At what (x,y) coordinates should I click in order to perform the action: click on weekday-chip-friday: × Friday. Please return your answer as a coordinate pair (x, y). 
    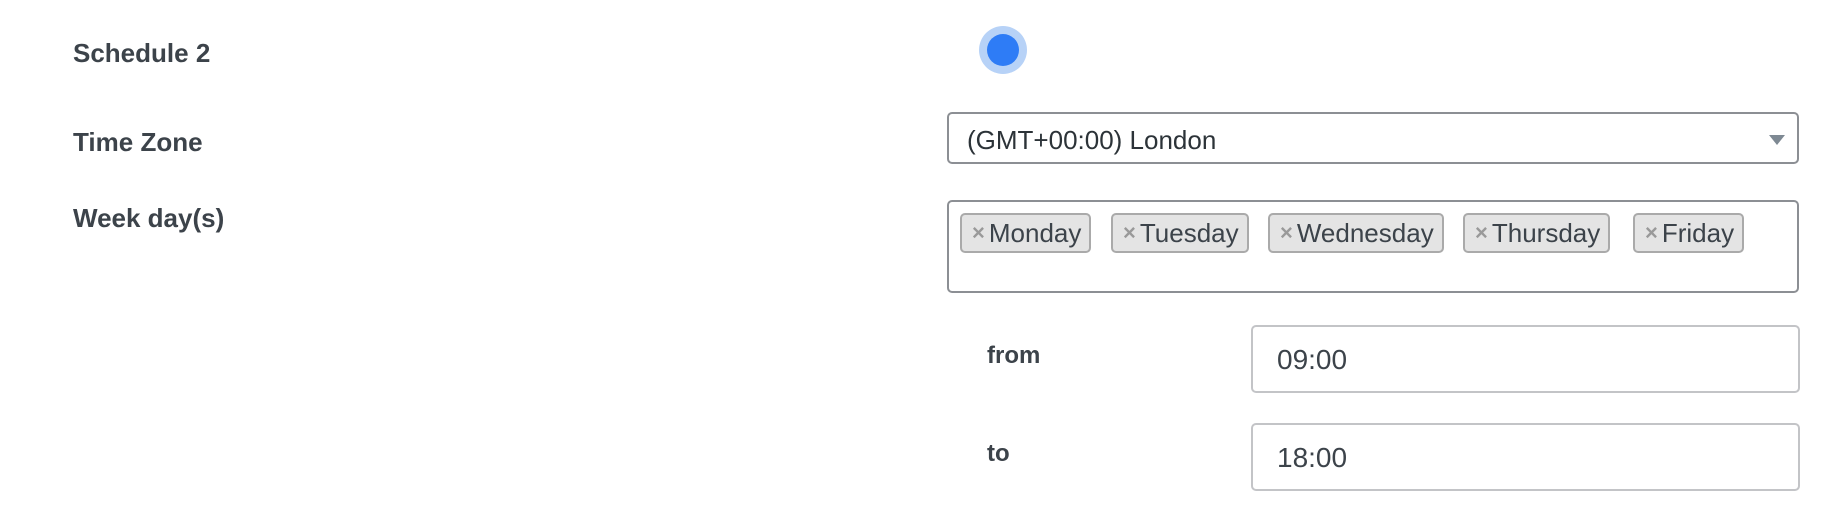
    Looking at the image, I should click on (1689, 233).